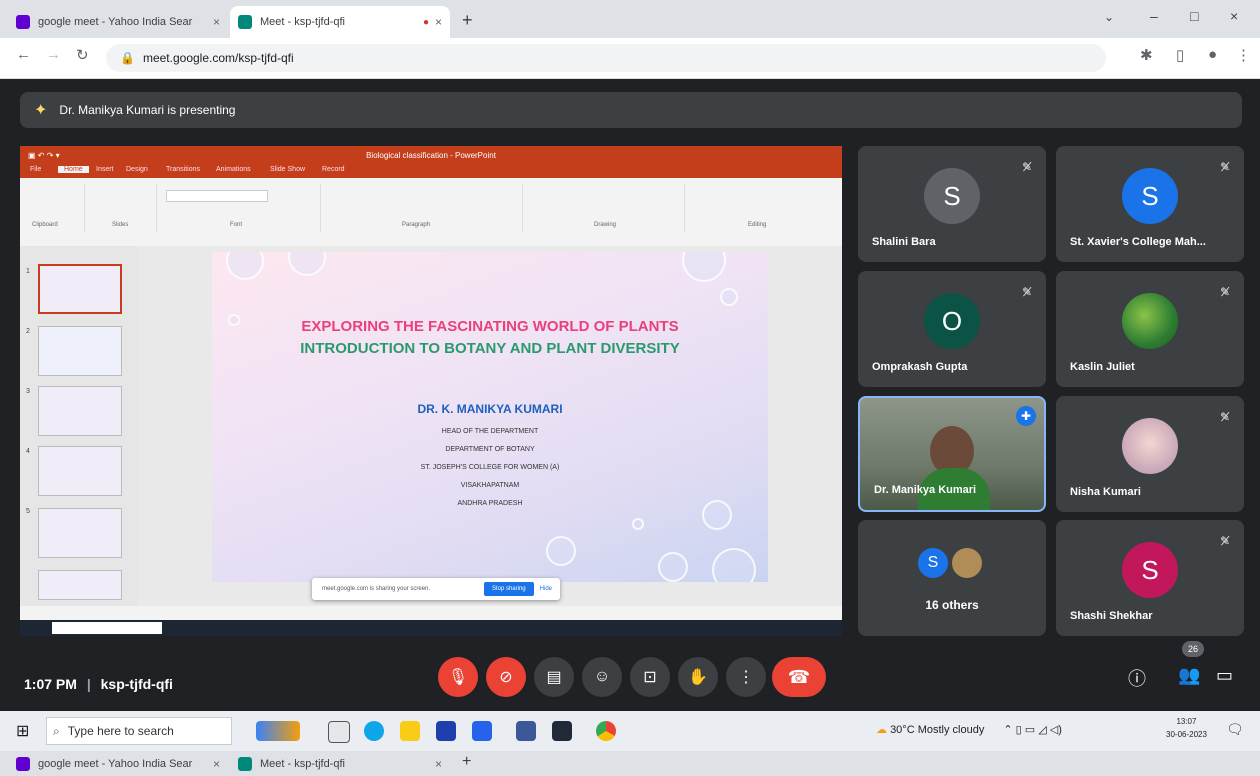 Image resolution: width=1260 pixels, height=776 pixels. I want to click on app-icon, so click(562, 731).